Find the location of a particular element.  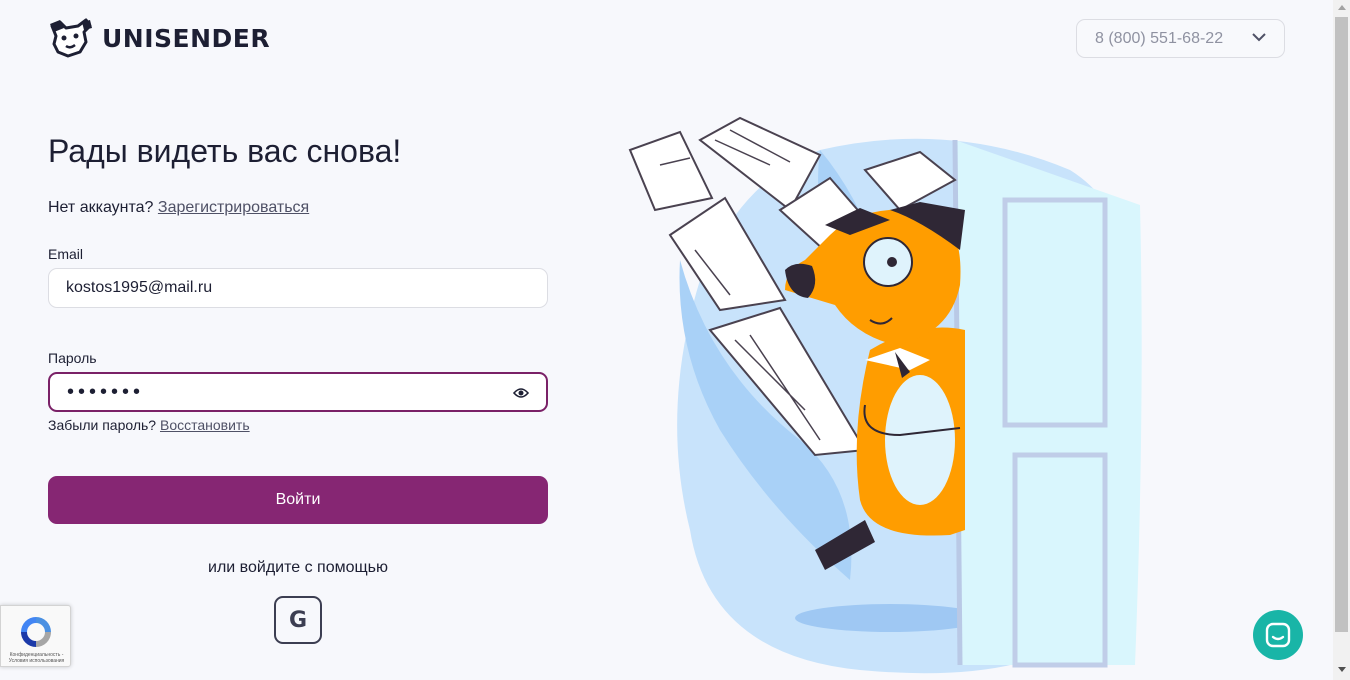

logo-text: UNISENDER is located at coordinates (186, 38).